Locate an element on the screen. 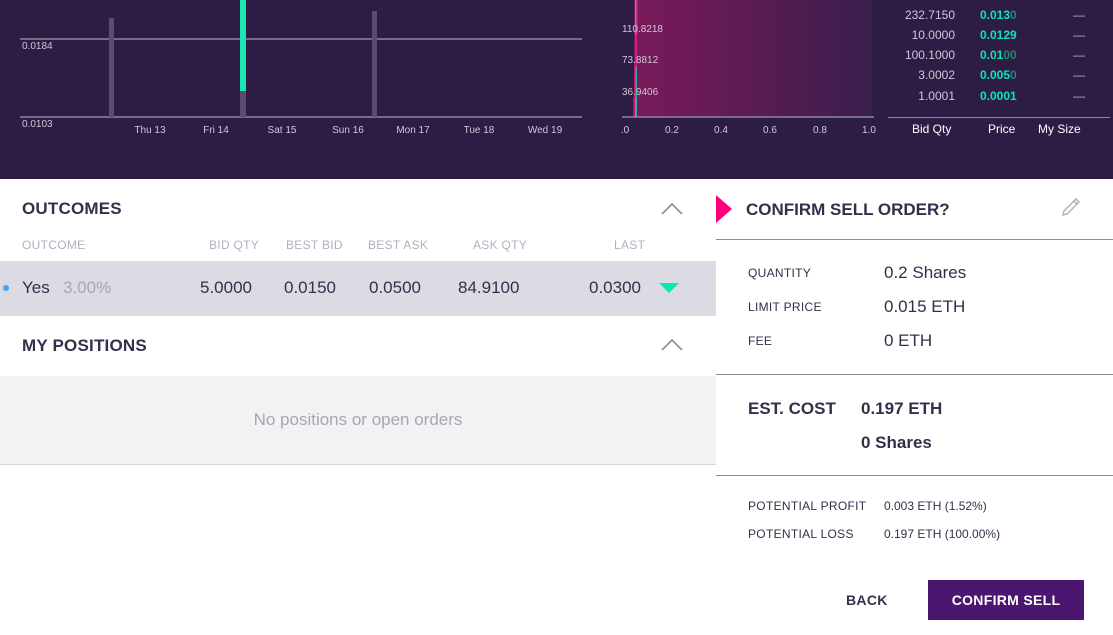 The width and height of the screenshot is (1113, 635). depth-x-tick: .0 is located at coordinates (625, 130).